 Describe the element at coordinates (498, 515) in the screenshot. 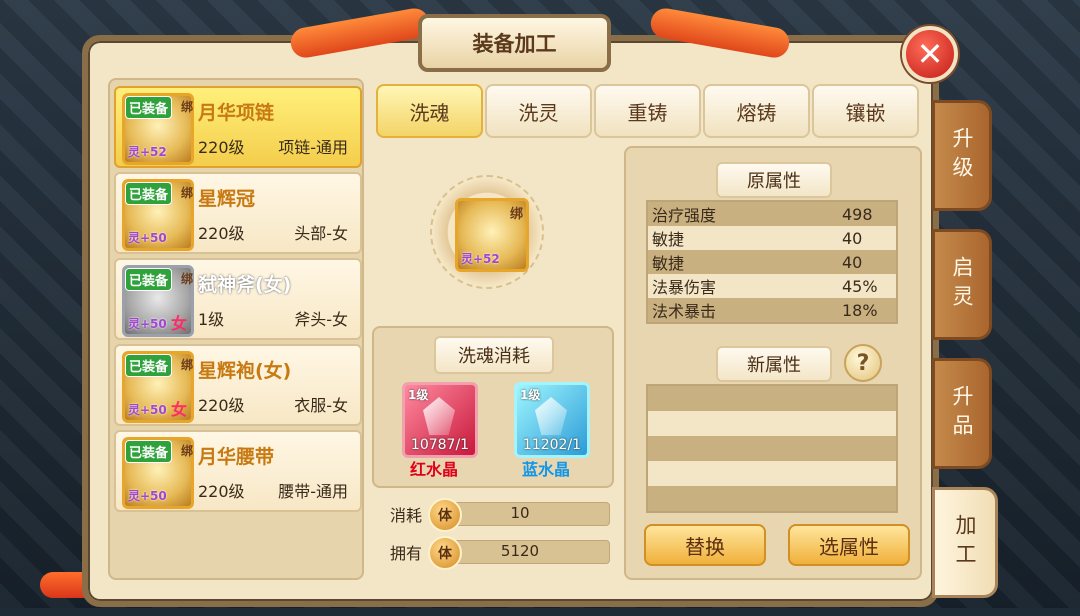

I see `stamina-consume-row: 消耗 10 体` at that location.